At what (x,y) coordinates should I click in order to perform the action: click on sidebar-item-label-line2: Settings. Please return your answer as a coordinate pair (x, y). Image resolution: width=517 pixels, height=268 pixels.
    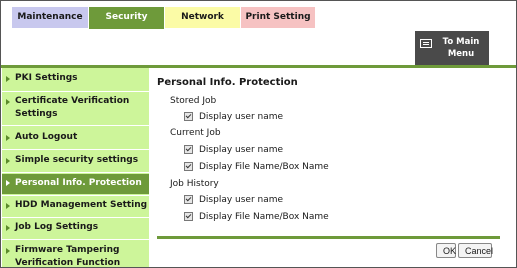
    Looking at the image, I should click on (36, 114).